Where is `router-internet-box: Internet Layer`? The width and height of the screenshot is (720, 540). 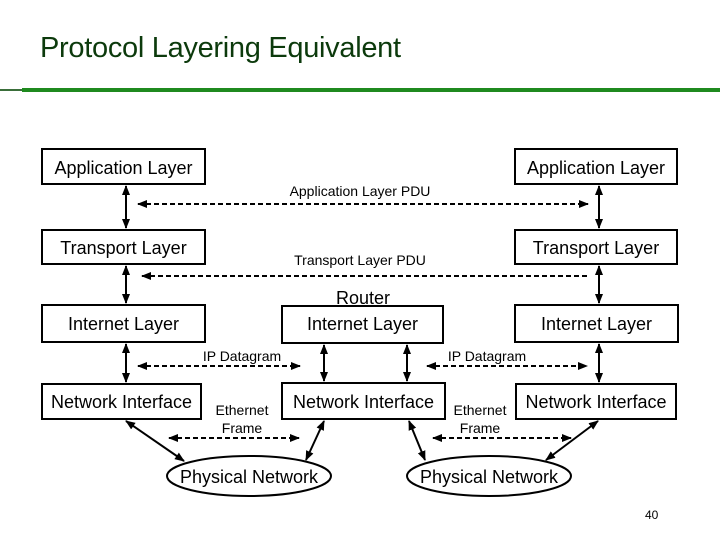
router-internet-box: Internet Layer is located at coordinates (362, 324).